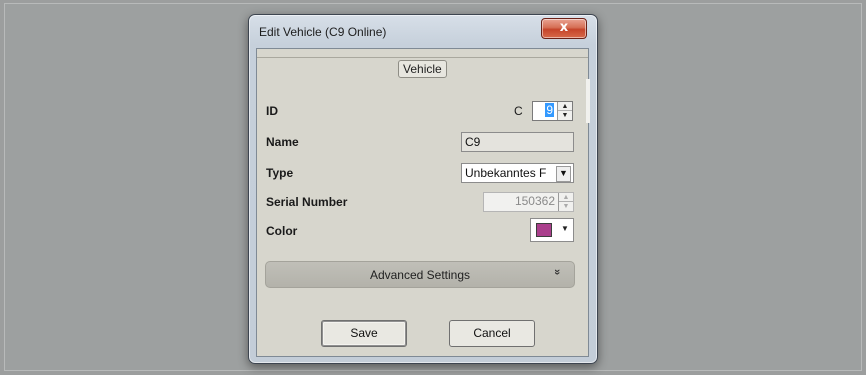 Image resolution: width=866 pixels, height=375 pixels. Describe the element at coordinates (422, 69) in the screenshot. I see `group-label: Vehicle` at that location.